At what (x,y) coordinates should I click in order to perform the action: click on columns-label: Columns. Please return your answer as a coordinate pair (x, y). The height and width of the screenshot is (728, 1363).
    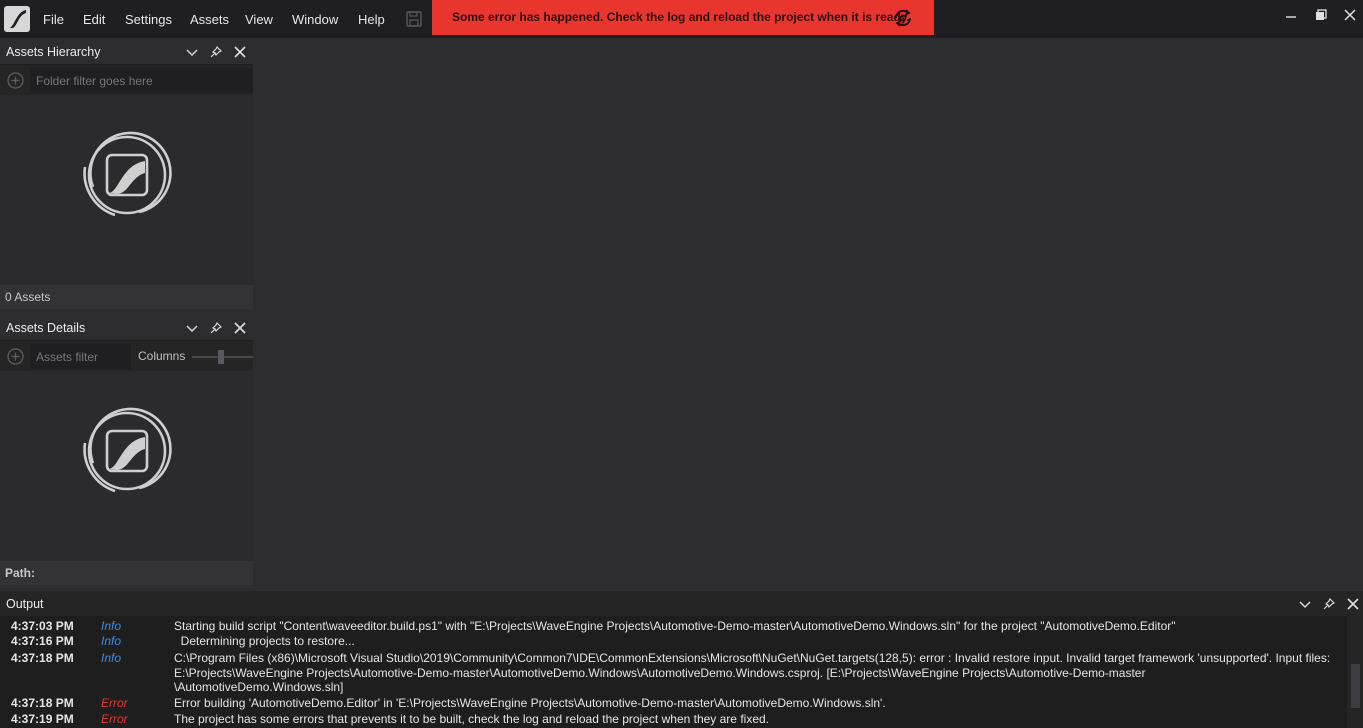
    Looking at the image, I should click on (162, 356).